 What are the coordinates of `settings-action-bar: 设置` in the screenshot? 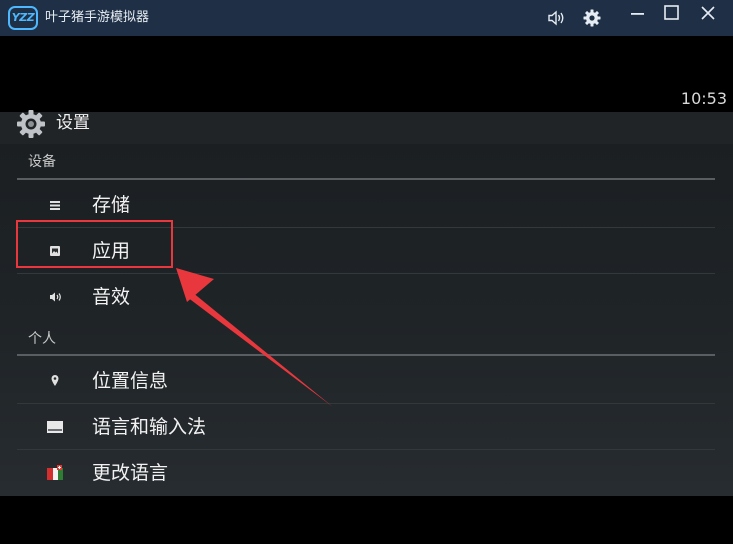 It's located at (366, 127).